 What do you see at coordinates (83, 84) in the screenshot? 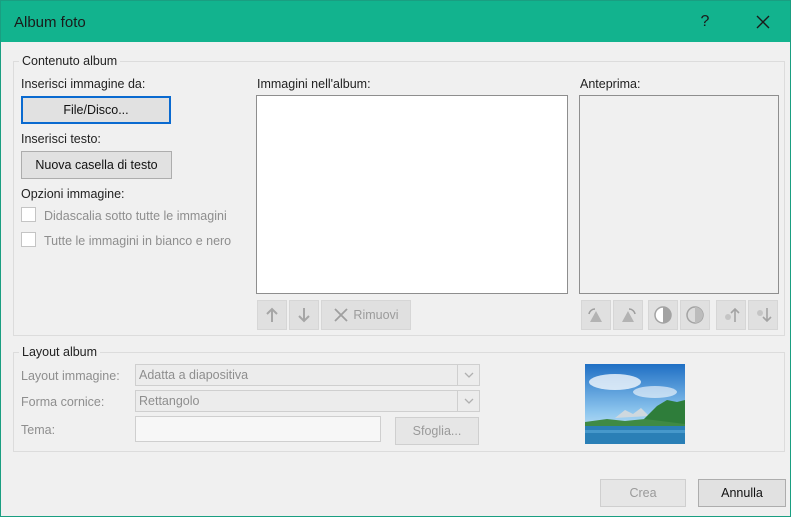
I see `insert-image-label: Inserisci immagine da:` at bounding box center [83, 84].